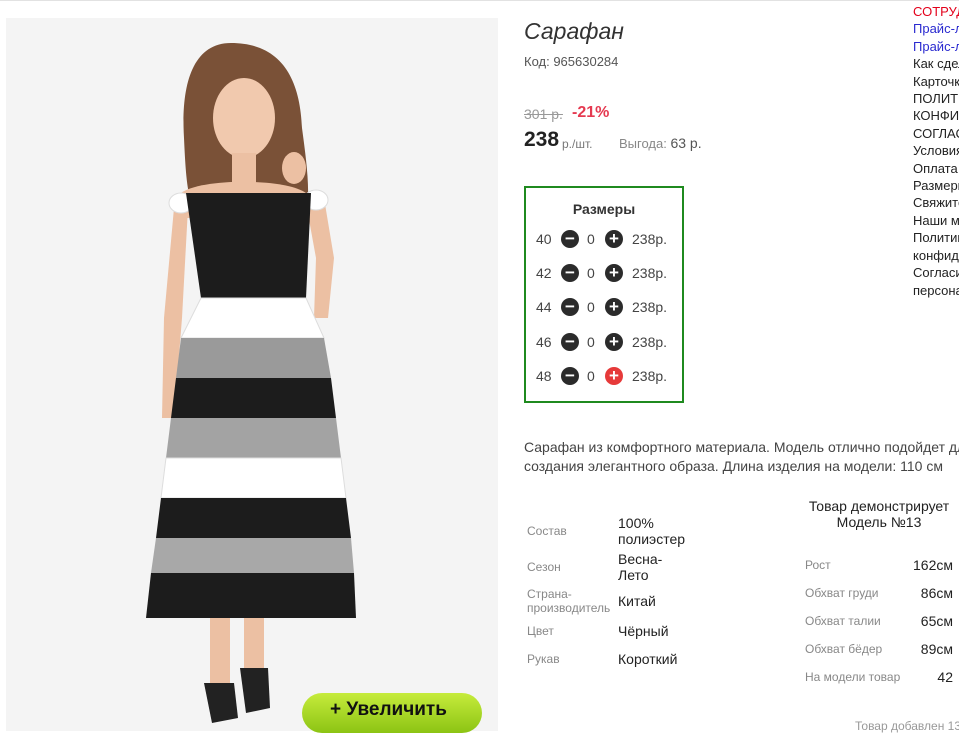 This screenshot has width=959, height=733. What do you see at coordinates (637, 601) in the screenshot?
I see `attr-value: Китай` at bounding box center [637, 601].